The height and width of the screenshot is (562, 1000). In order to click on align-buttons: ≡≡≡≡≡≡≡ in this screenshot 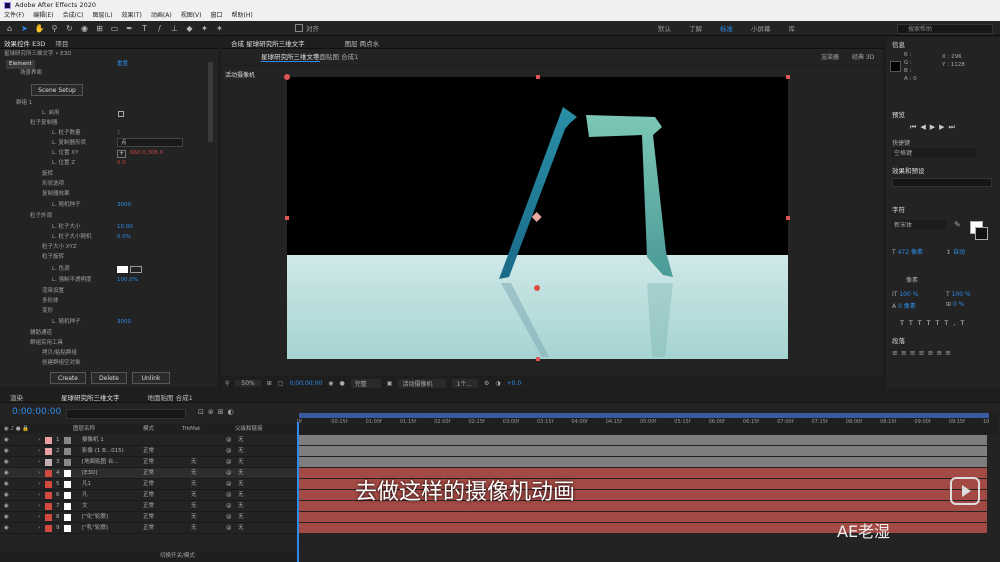, I will do `click(923, 353)`.